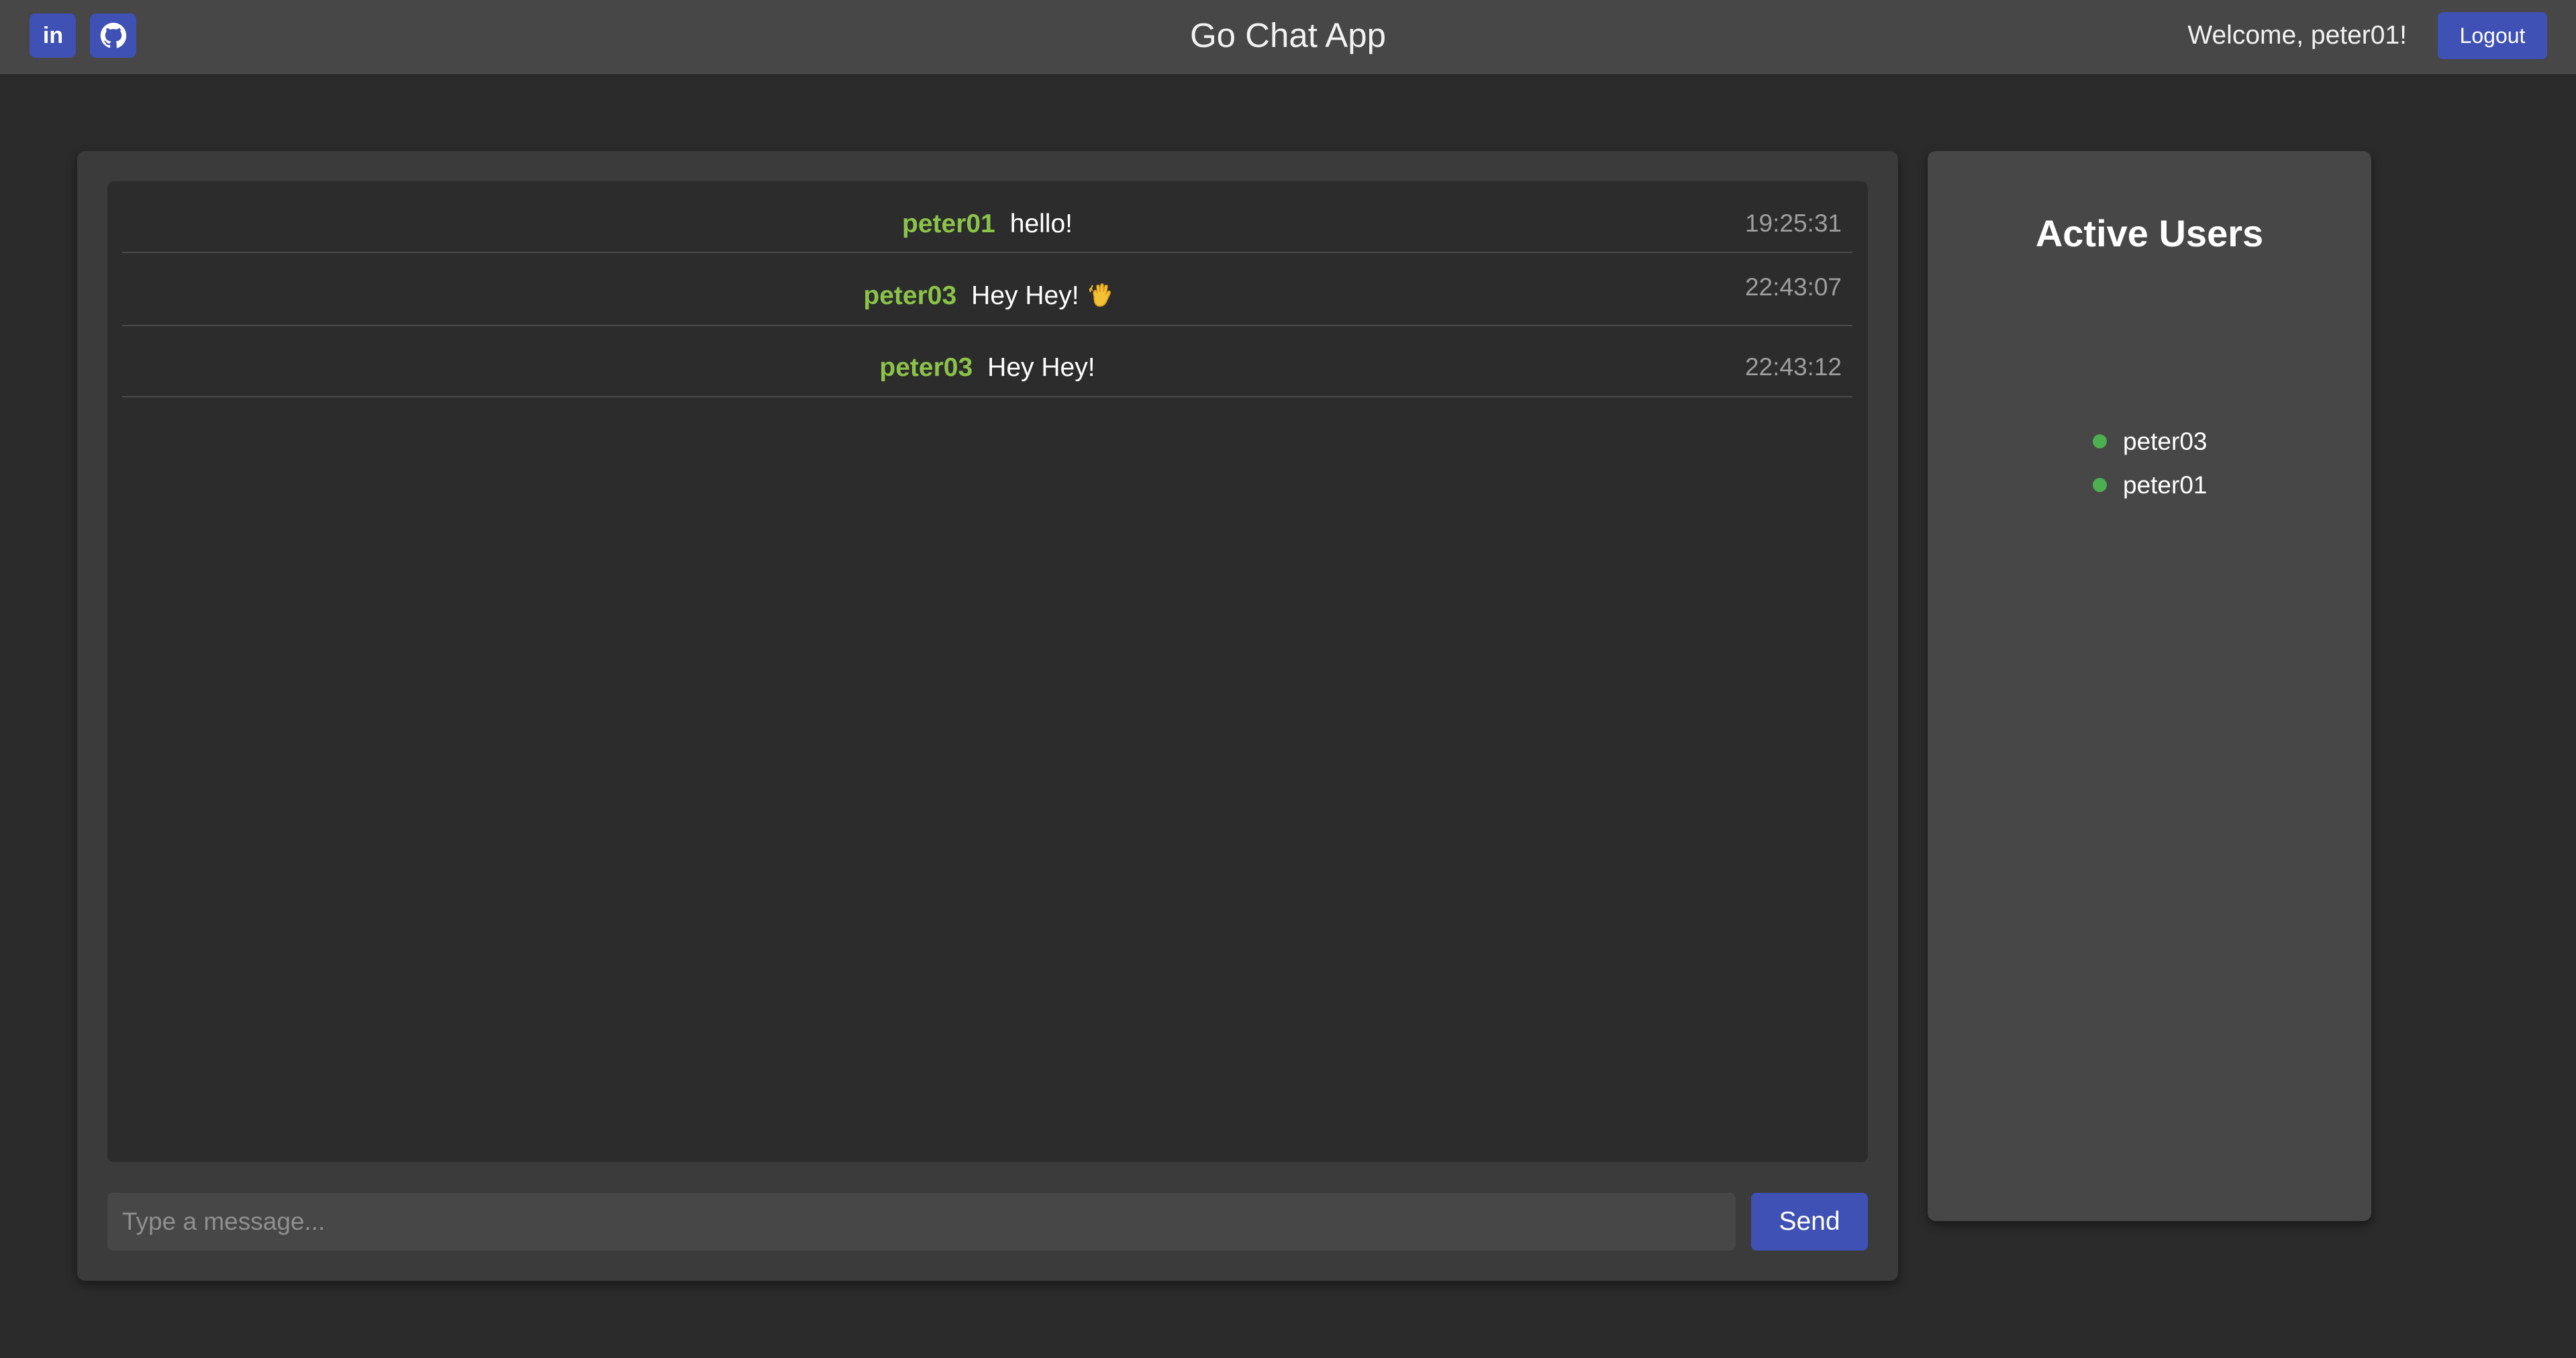 This screenshot has height=1358, width=2576. I want to click on top-bar: in Go Chat App Welcome, peter01! Logout, so click(1288, 37).